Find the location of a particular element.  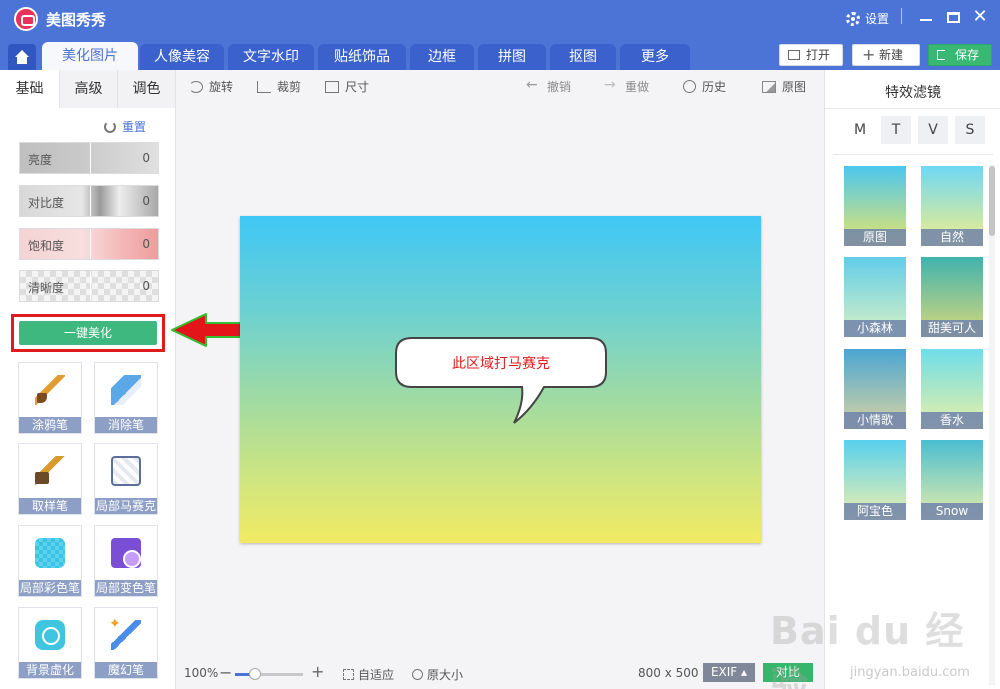

saturation-slider: 饱和度 0 is located at coordinates (89, 244).